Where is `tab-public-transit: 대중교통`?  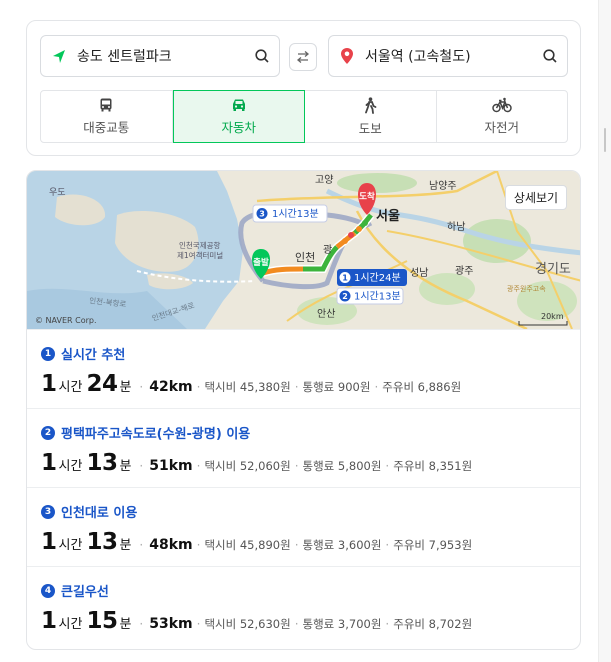 tab-public-transit: 대중교통 is located at coordinates (107, 116).